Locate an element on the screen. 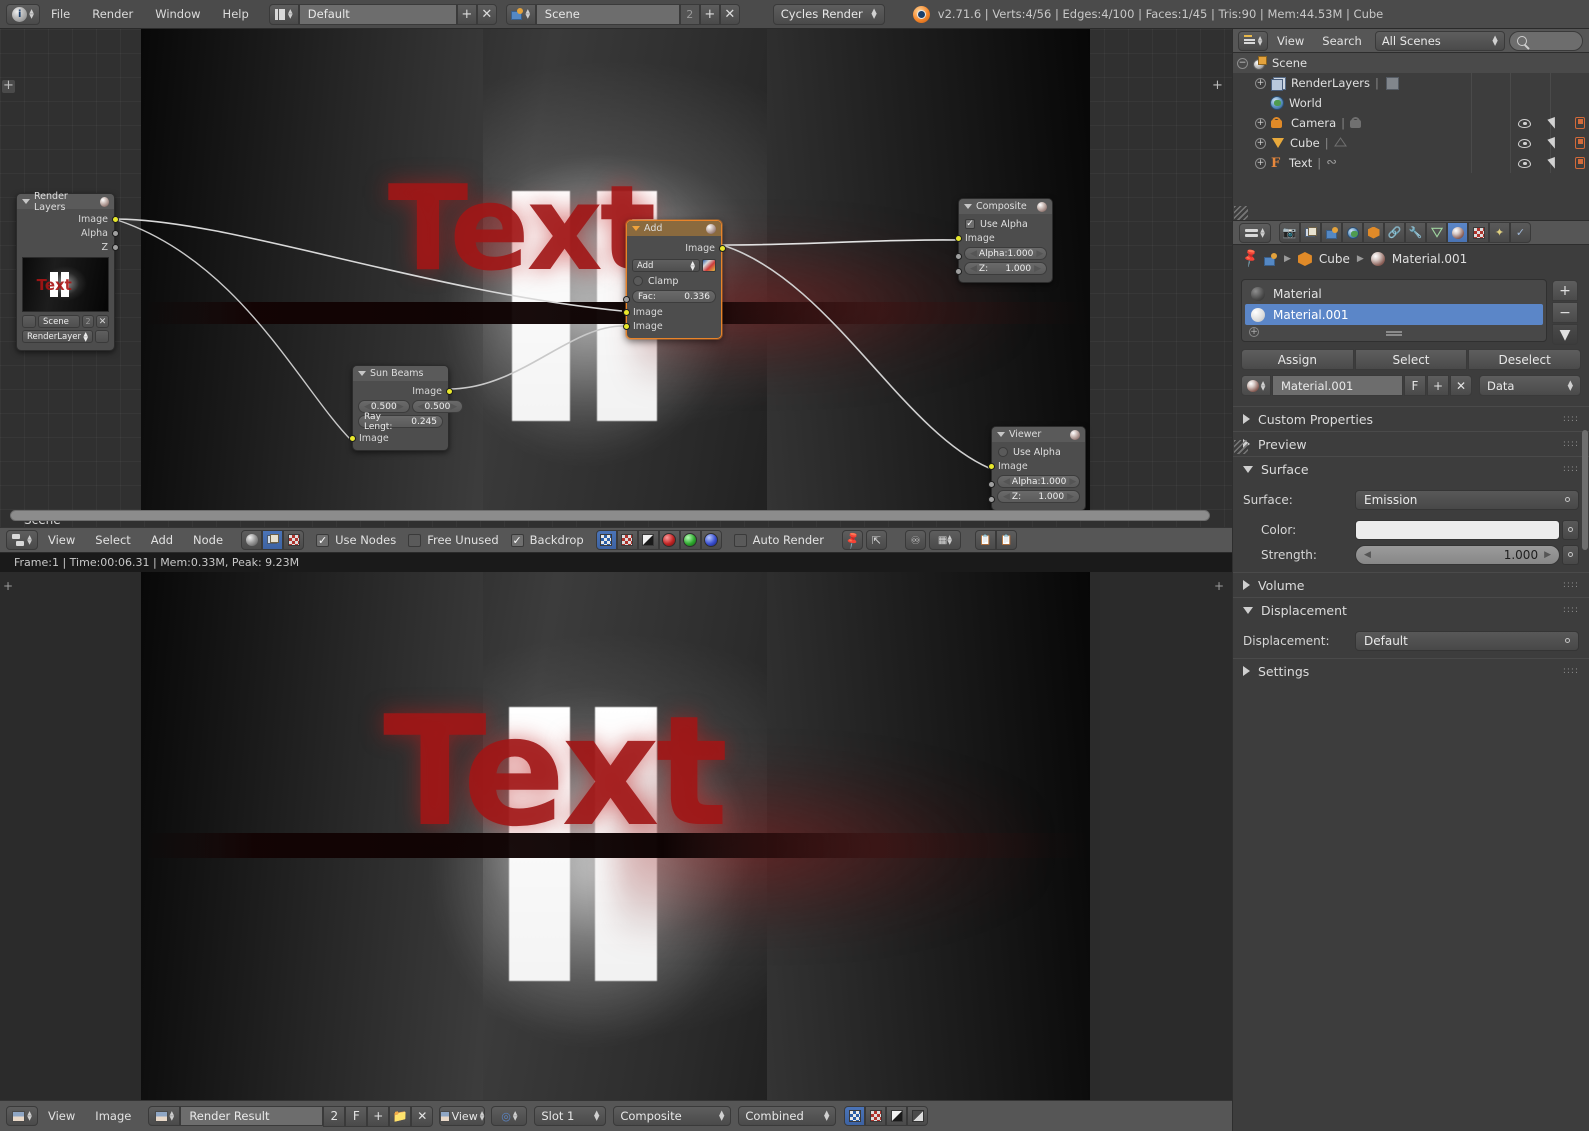 The width and height of the screenshot is (1589, 1131). auto-render-toggle: Auto Render is located at coordinates (778, 540).